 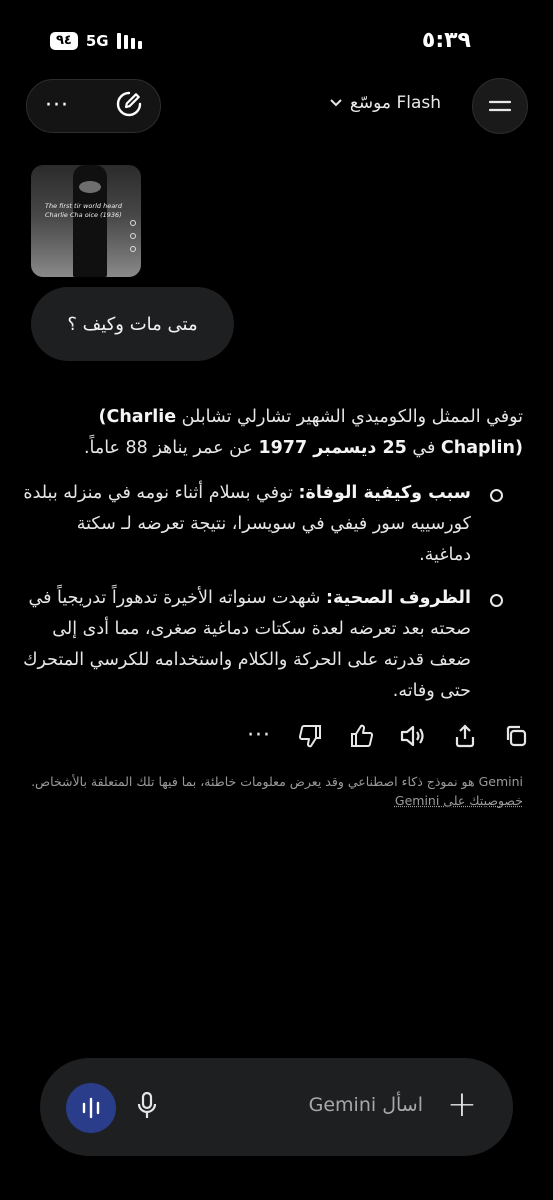 I want to click on copy-icon, so click(x=516, y=736).